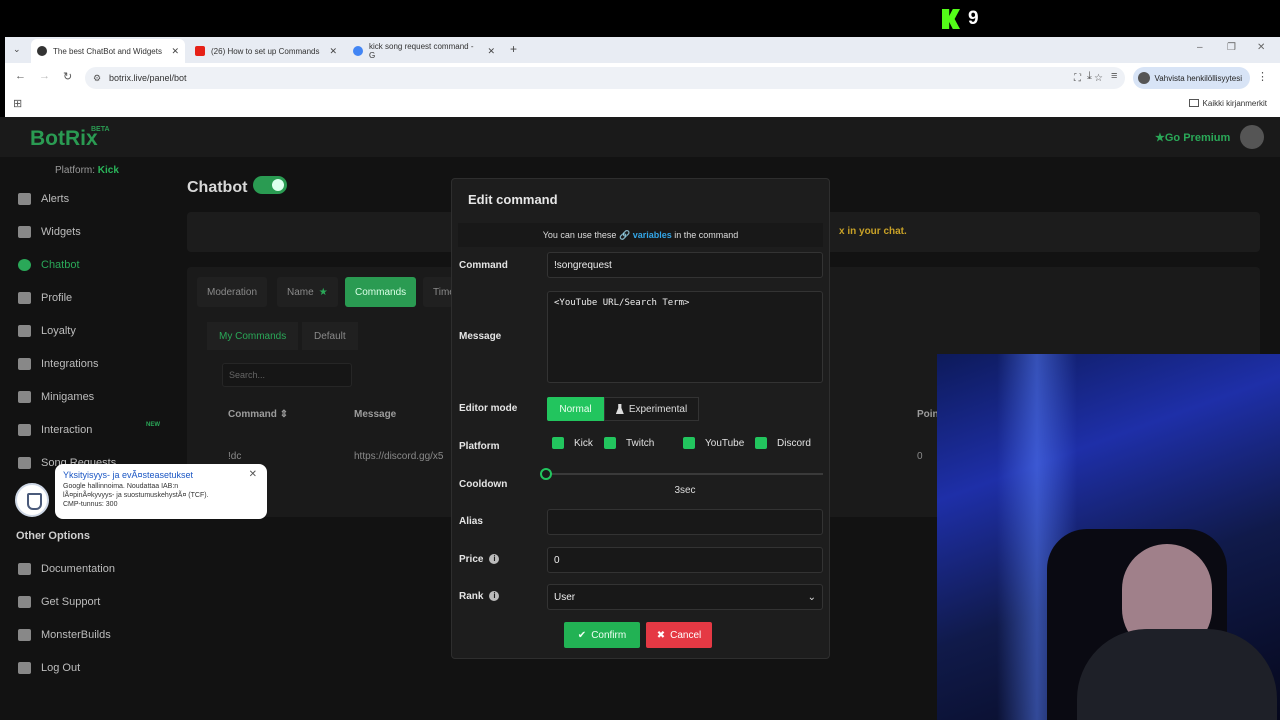 The image size is (1280, 720). What do you see at coordinates (1197, 138) in the screenshot?
I see `go-premium-label: Go Premium` at bounding box center [1197, 138].